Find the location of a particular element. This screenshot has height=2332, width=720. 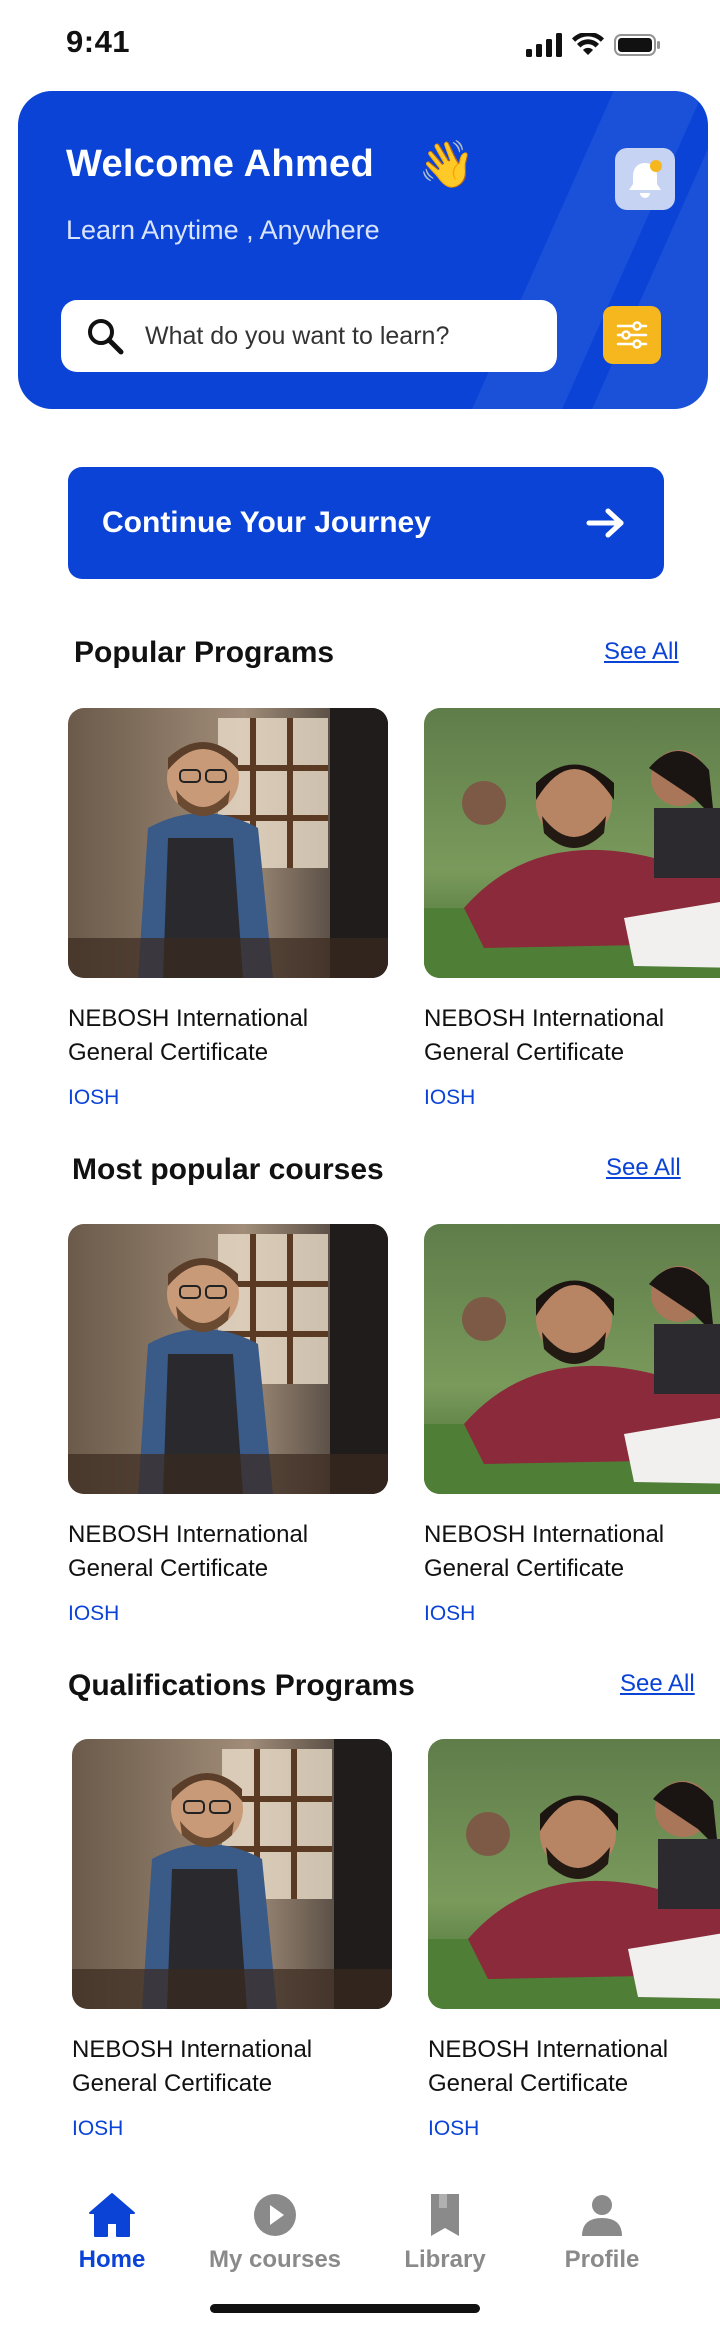

nav-profile: Profile is located at coordinates (602, 2233).